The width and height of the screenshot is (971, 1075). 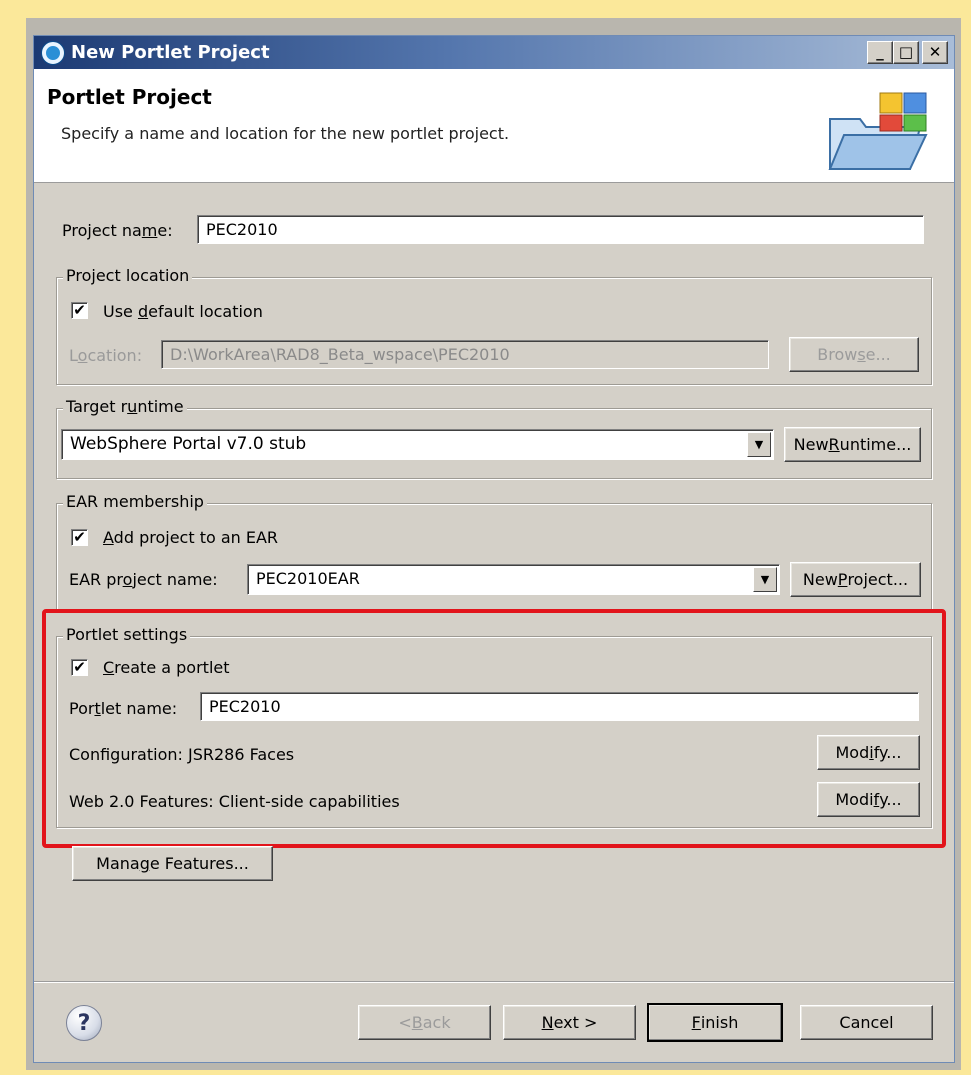 What do you see at coordinates (188, 444) in the screenshot?
I see `target-runtime-value: WebSphere Portal v7.0 stub` at bounding box center [188, 444].